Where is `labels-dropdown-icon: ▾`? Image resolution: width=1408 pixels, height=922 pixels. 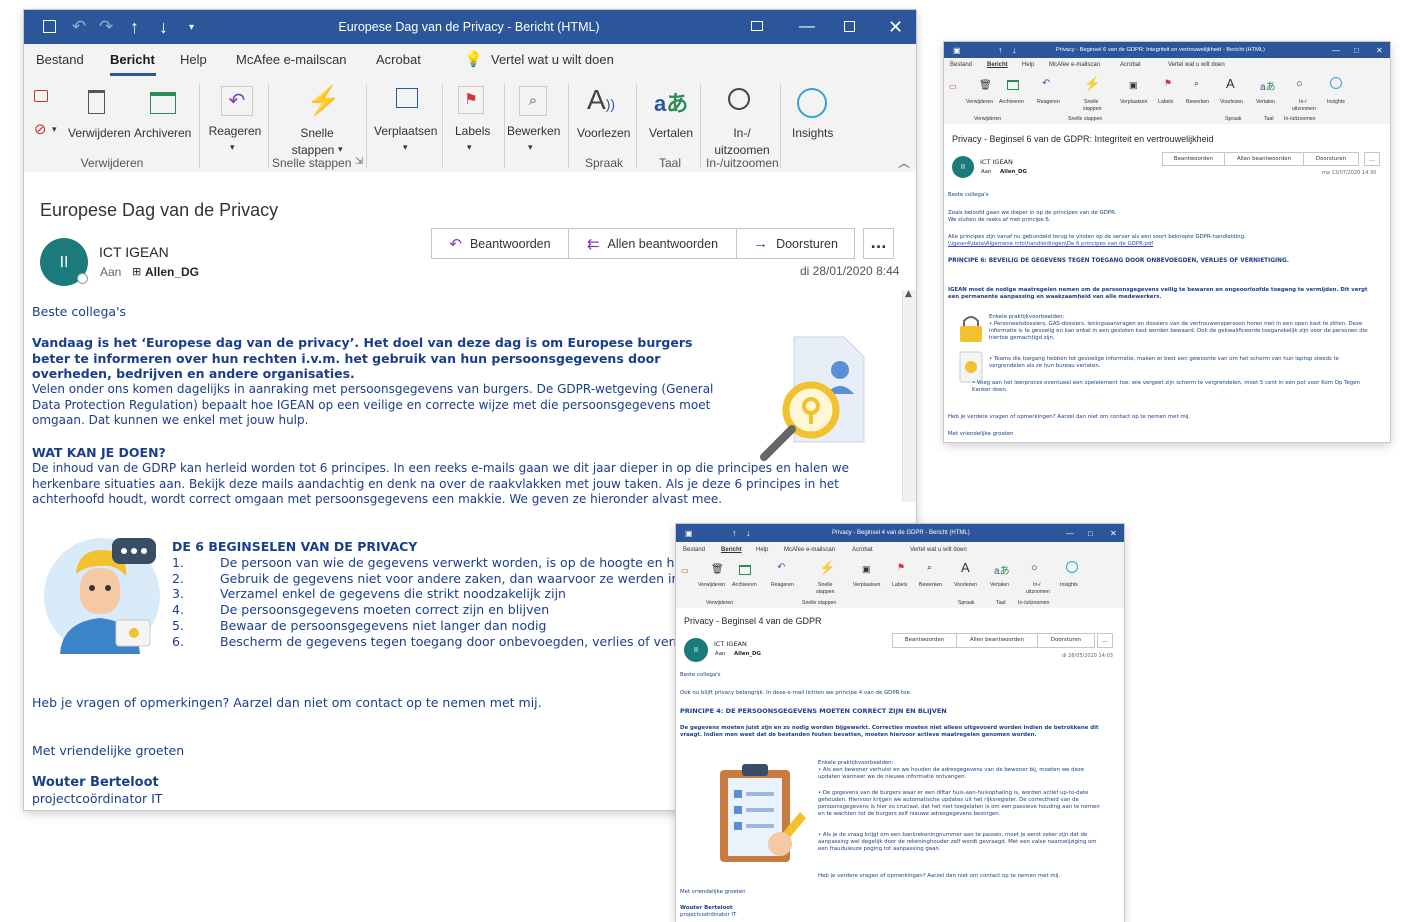
labels-dropdown-icon: ▾ is located at coordinates (469, 147).